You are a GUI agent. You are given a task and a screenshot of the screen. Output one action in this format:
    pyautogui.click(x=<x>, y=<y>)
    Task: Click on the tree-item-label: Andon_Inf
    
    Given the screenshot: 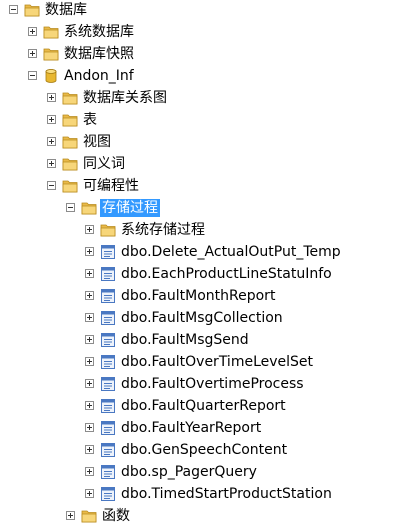 What is the action you would take?
    pyautogui.click(x=99, y=76)
    